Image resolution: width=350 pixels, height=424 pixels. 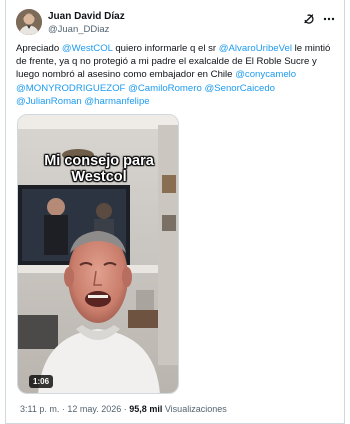 I want to click on avatar, so click(x=29, y=22).